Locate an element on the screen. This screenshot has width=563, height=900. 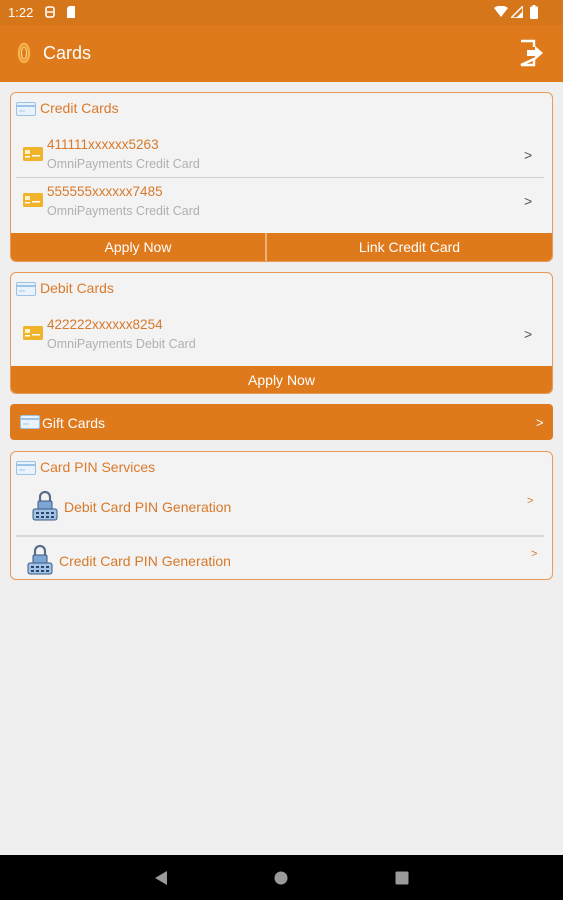
debit-pin-generation-label: Debit Card PIN Generation is located at coordinates (148, 507).